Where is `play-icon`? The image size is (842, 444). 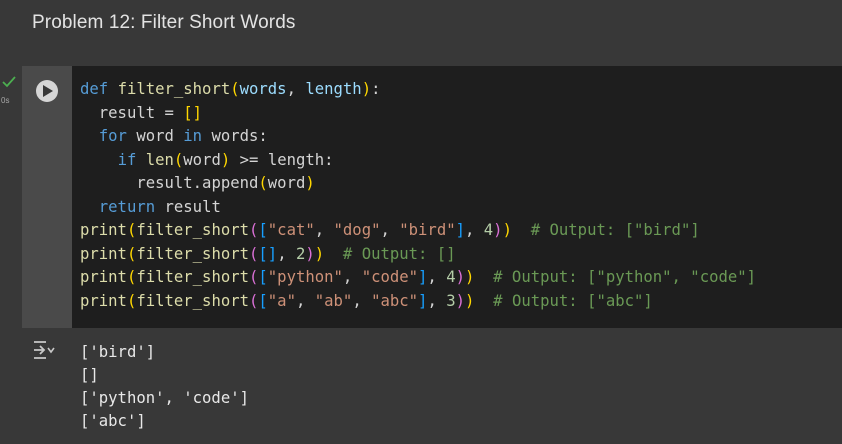 play-icon is located at coordinates (48, 91).